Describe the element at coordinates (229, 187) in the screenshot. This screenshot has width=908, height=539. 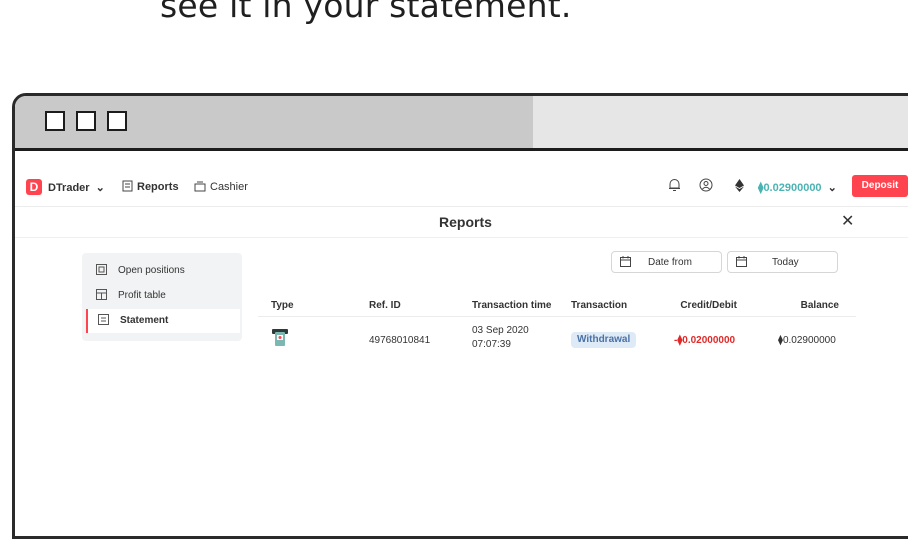
I see `nav-cashier-link: Cashier` at that location.